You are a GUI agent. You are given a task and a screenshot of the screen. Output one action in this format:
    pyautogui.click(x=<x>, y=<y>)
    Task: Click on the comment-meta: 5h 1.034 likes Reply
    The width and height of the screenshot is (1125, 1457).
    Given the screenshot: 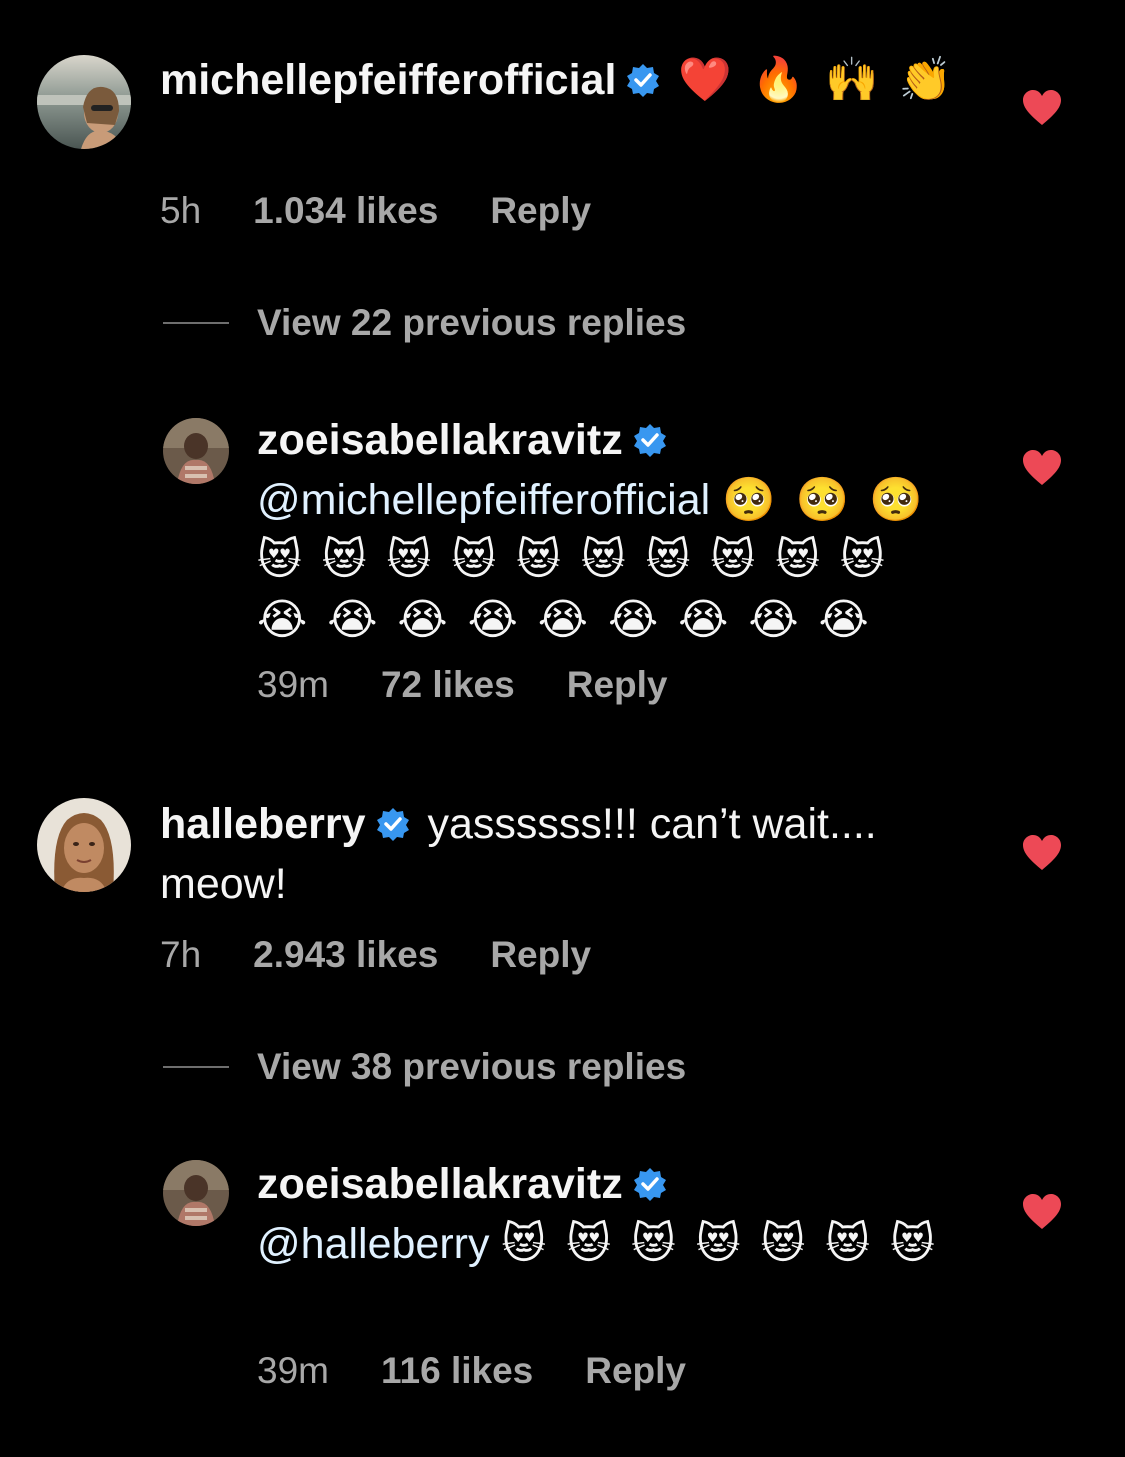 What is the action you would take?
    pyautogui.click(x=375, y=211)
    